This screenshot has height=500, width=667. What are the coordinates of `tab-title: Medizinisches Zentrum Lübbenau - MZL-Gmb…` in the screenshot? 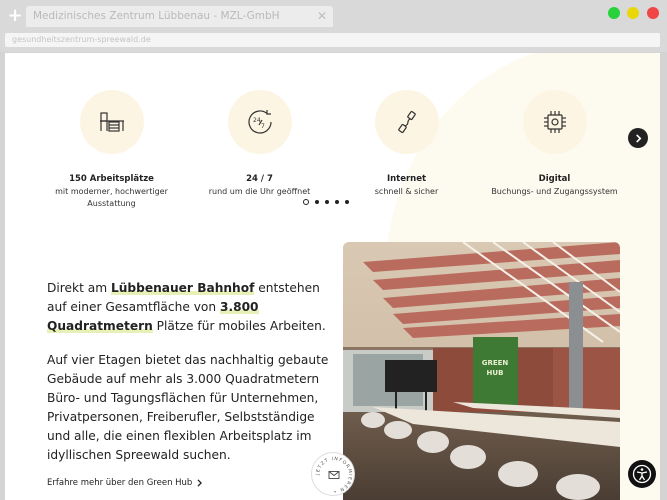 It's located at (156, 16).